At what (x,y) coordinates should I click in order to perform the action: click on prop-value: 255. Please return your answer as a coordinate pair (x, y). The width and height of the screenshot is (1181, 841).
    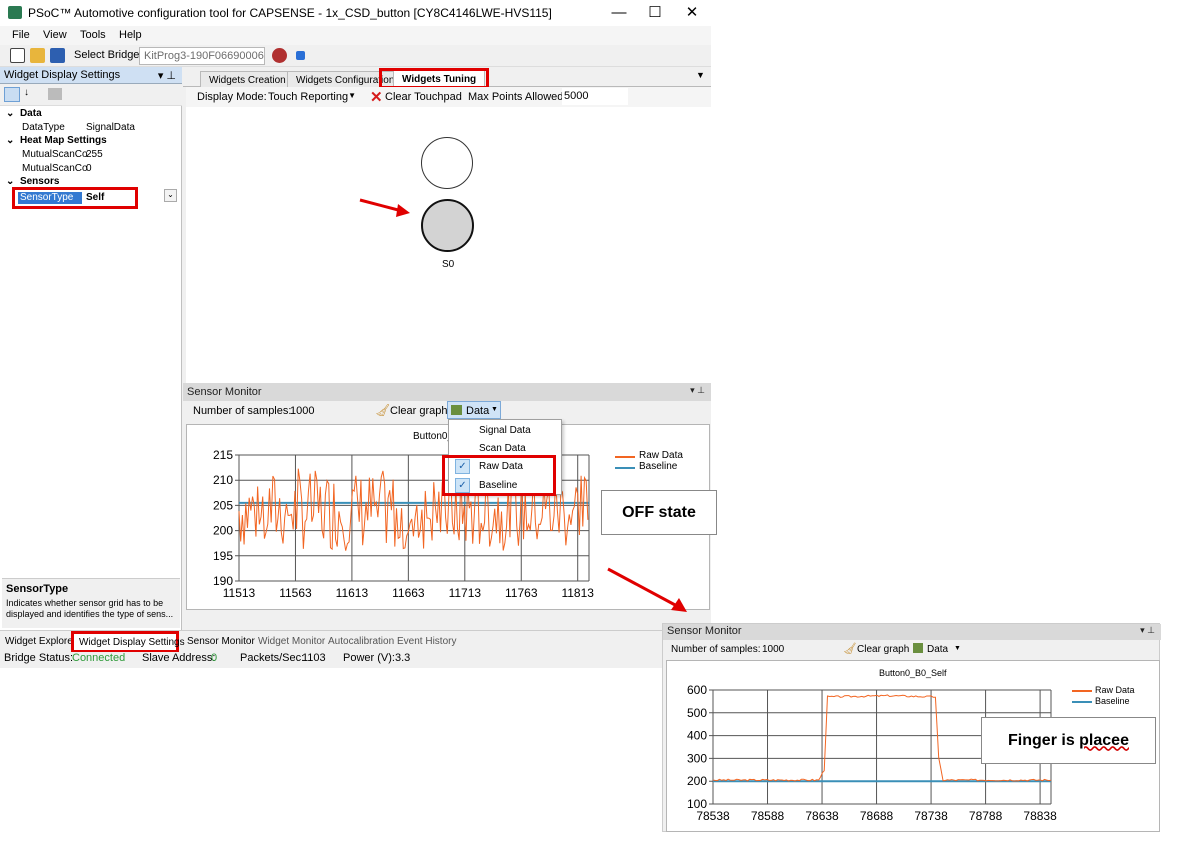
    Looking at the image, I should click on (94, 154).